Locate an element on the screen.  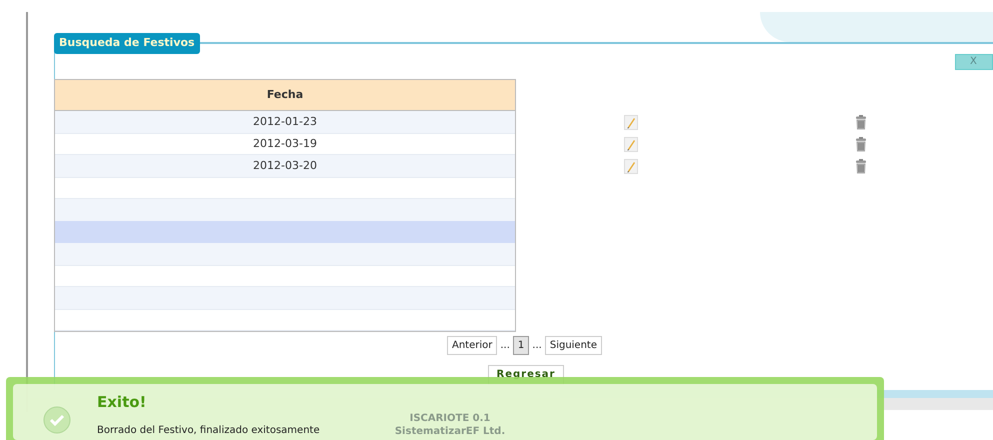
table-row: 2012-03-20 is located at coordinates (285, 166).